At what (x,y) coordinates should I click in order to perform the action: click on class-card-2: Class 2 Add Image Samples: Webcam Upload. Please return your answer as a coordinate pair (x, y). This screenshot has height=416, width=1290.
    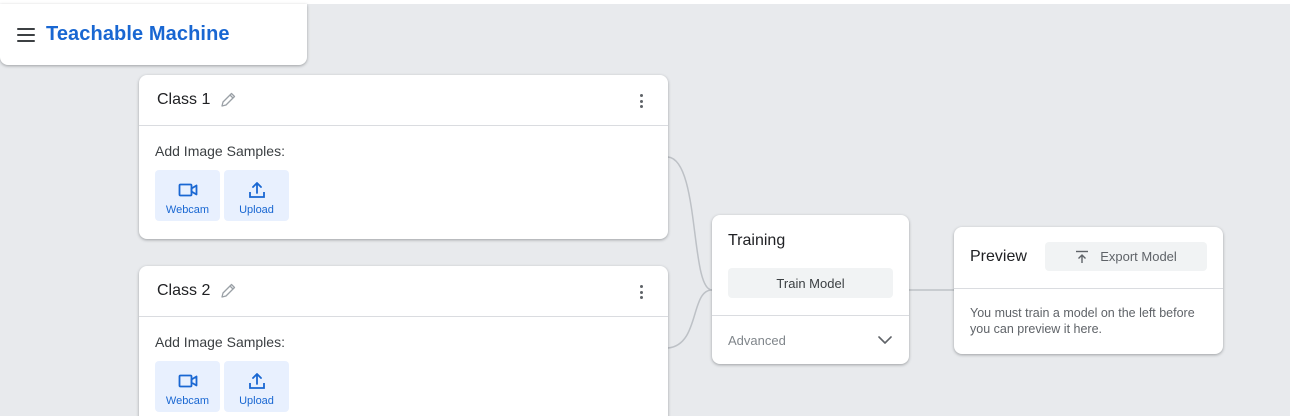
    Looking at the image, I should click on (403, 341).